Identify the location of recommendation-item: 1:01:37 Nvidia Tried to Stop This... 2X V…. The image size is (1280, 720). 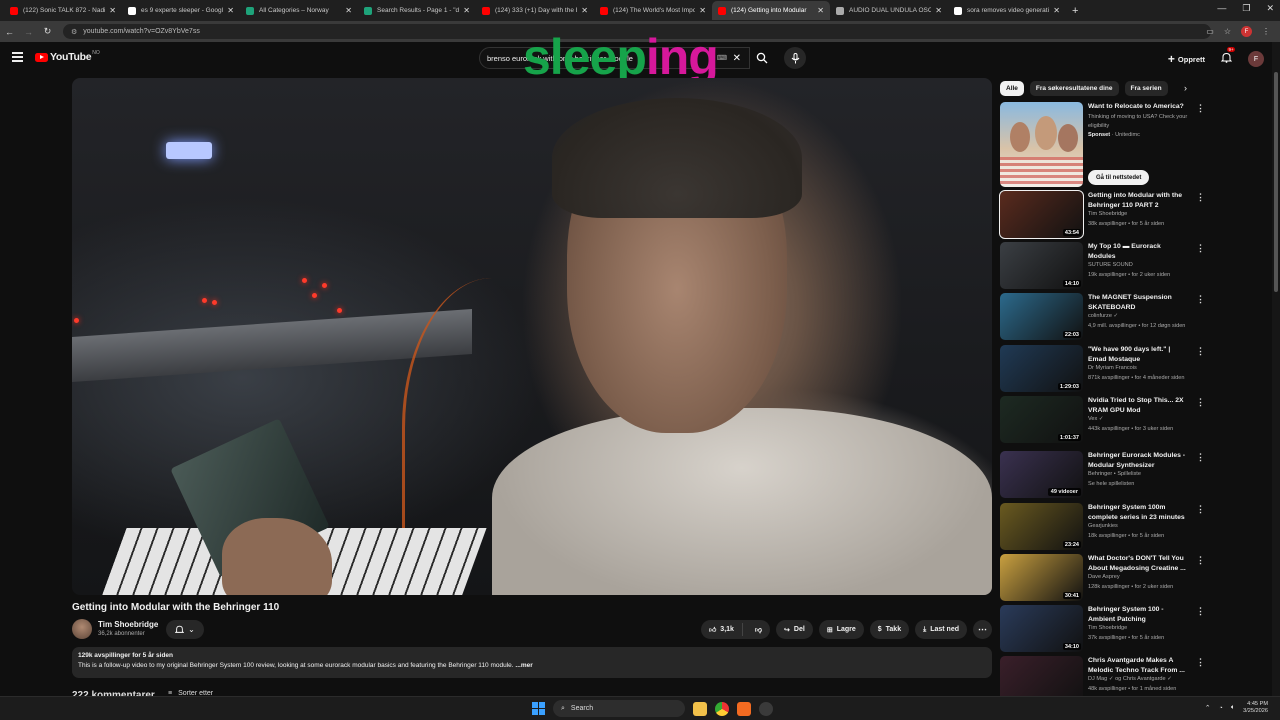
(1102, 420).